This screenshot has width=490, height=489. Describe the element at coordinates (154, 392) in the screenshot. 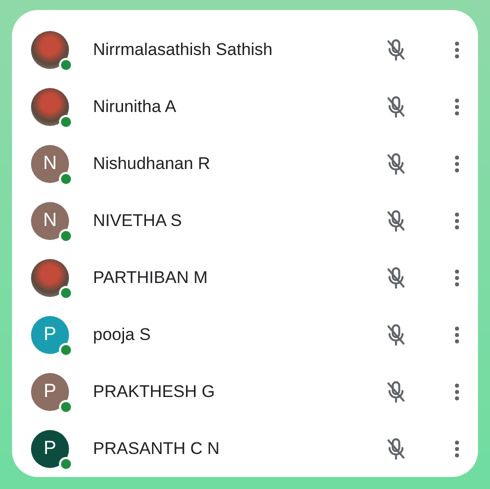

I see `participant-name: PRAKTHESH G` at that location.